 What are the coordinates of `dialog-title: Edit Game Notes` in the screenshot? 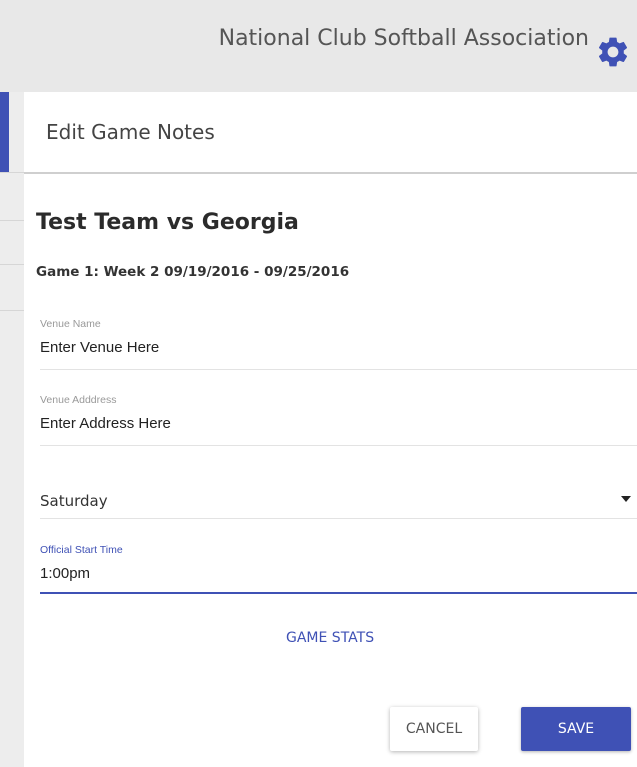 It's located at (130, 132).